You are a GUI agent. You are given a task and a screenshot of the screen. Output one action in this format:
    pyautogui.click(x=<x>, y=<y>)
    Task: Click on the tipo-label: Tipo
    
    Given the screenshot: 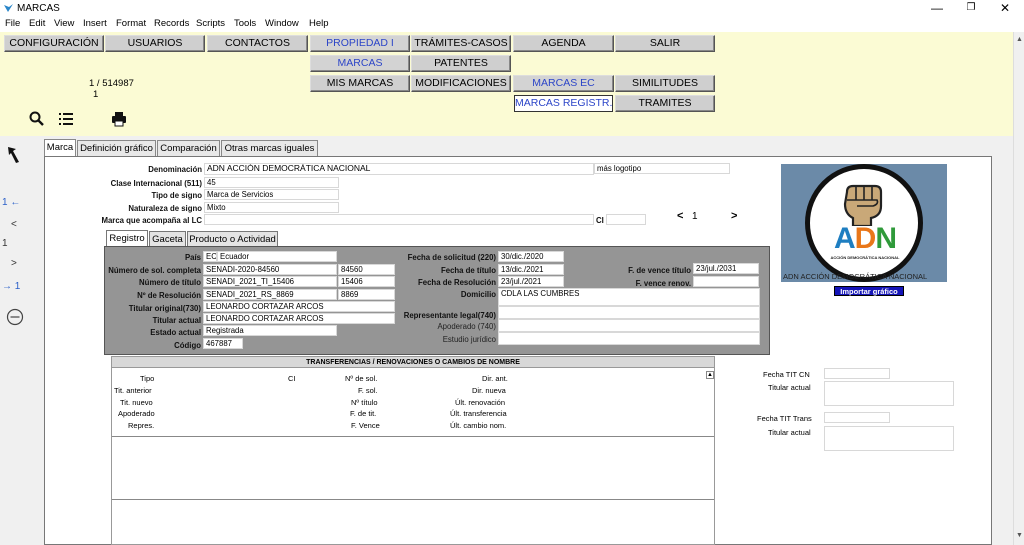 What is the action you would take?
    pyautogui.click(x=147, y=378)
    